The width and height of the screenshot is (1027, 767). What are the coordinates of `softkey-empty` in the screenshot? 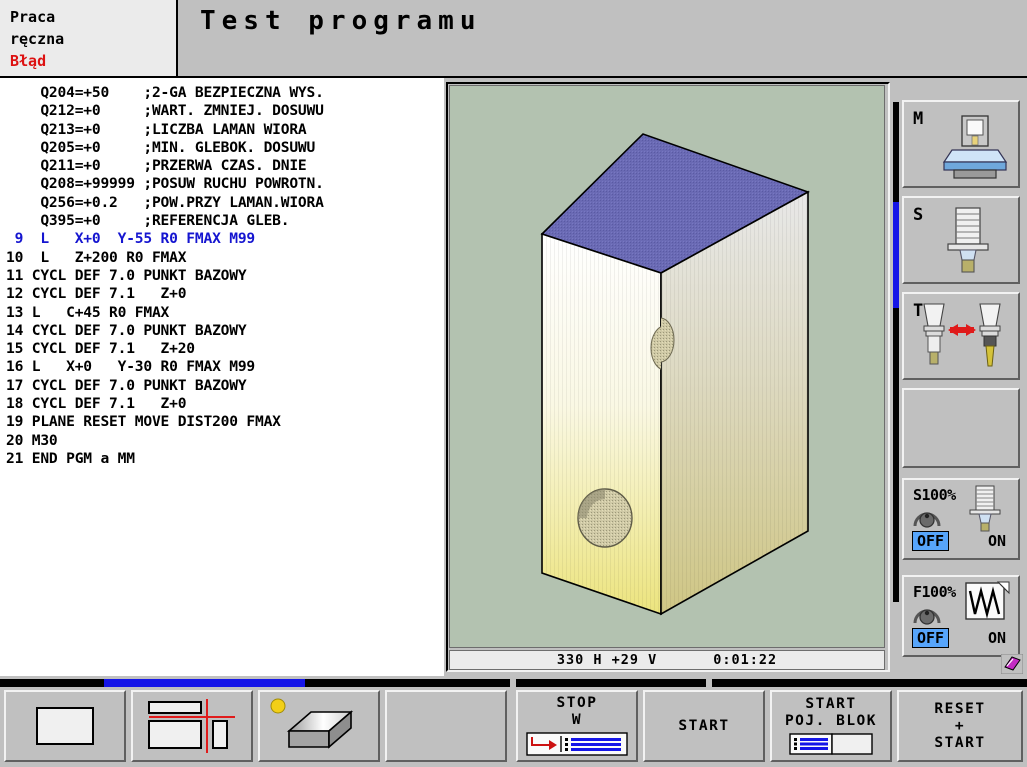 It's located at (446, 726).